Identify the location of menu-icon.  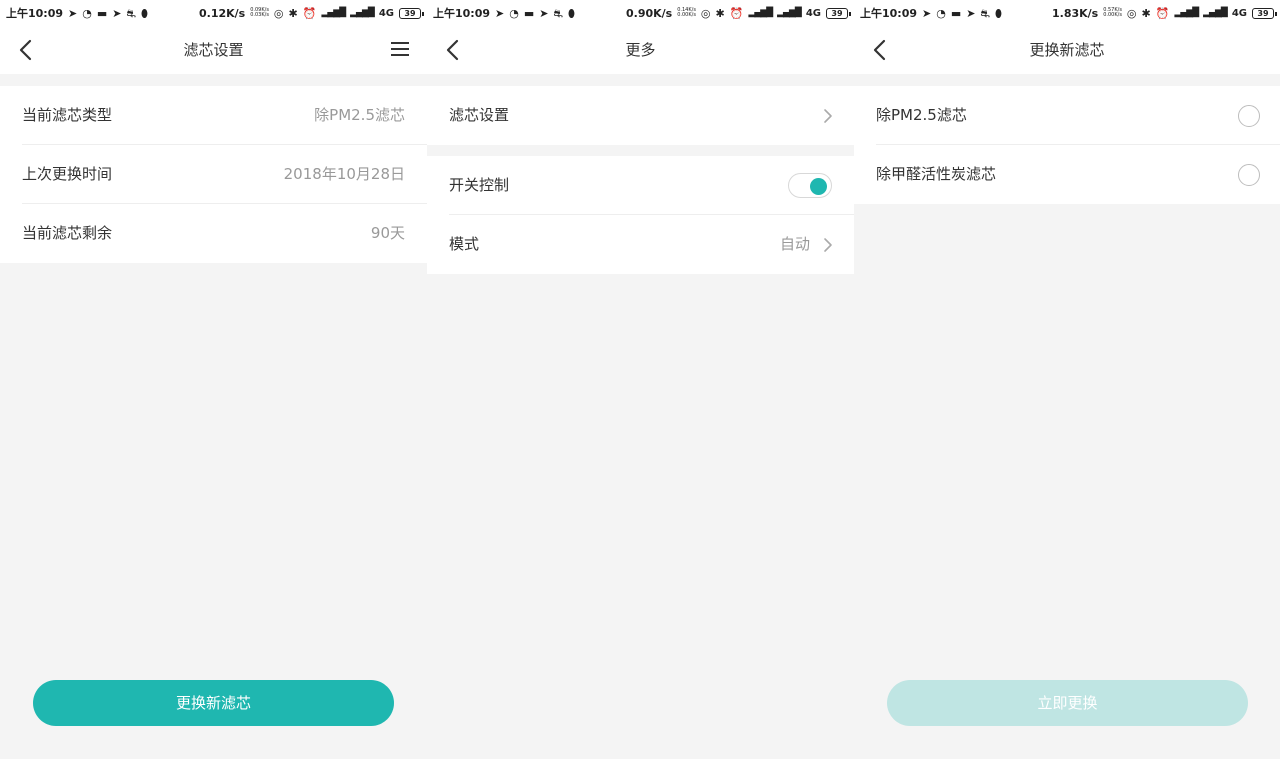
(400, 43).